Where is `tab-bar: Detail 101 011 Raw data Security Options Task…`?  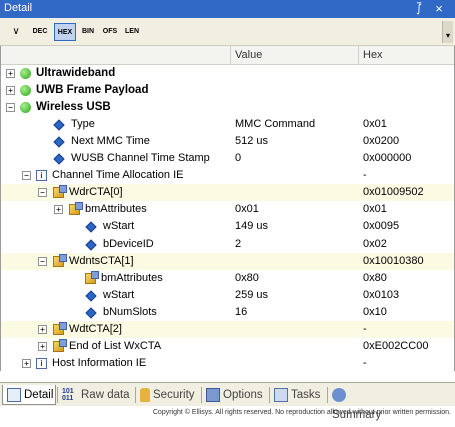 tab-bar: Detail 101 011 Raw data Security Options Task… is located at coordinates (227, 401).